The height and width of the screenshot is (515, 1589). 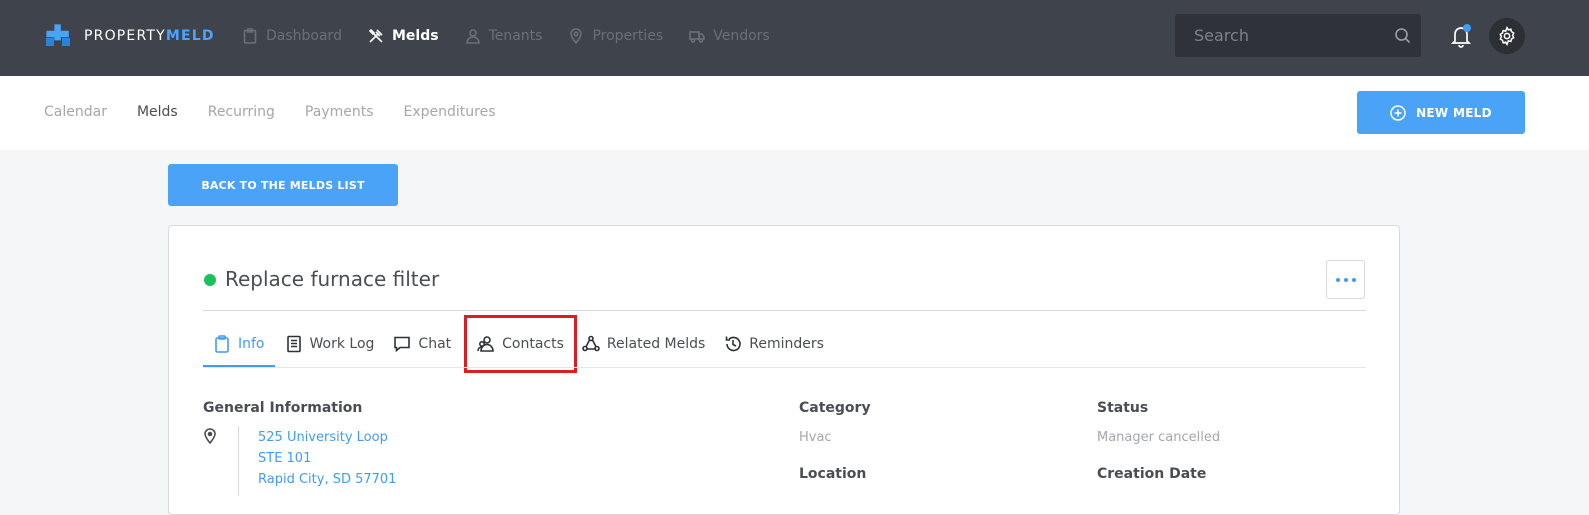 I want to click on tab-chat: Chat, so click(x=422, y=344).